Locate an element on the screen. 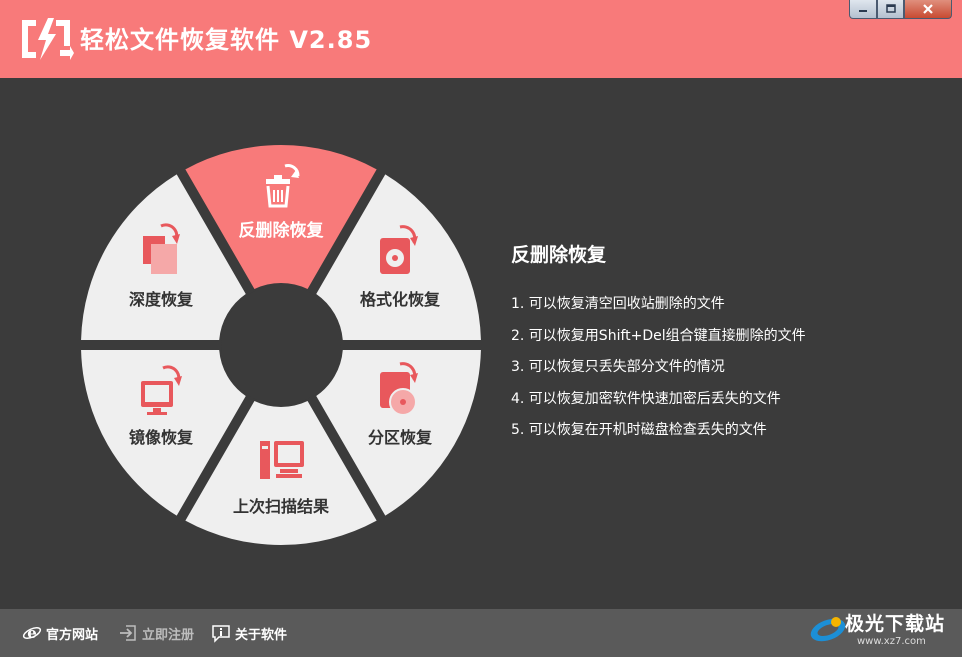  minimize-button is located at coordinates (863, 9).